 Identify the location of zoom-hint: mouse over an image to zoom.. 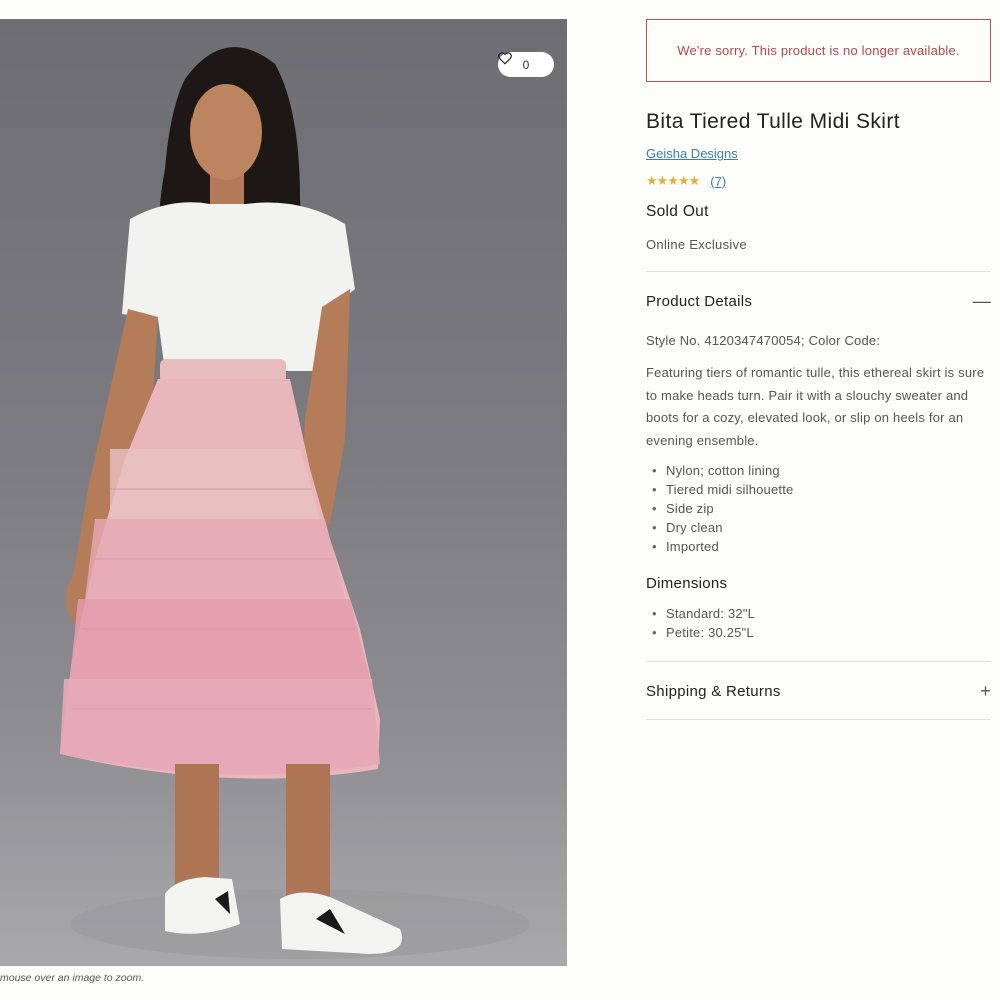
(72, 978).